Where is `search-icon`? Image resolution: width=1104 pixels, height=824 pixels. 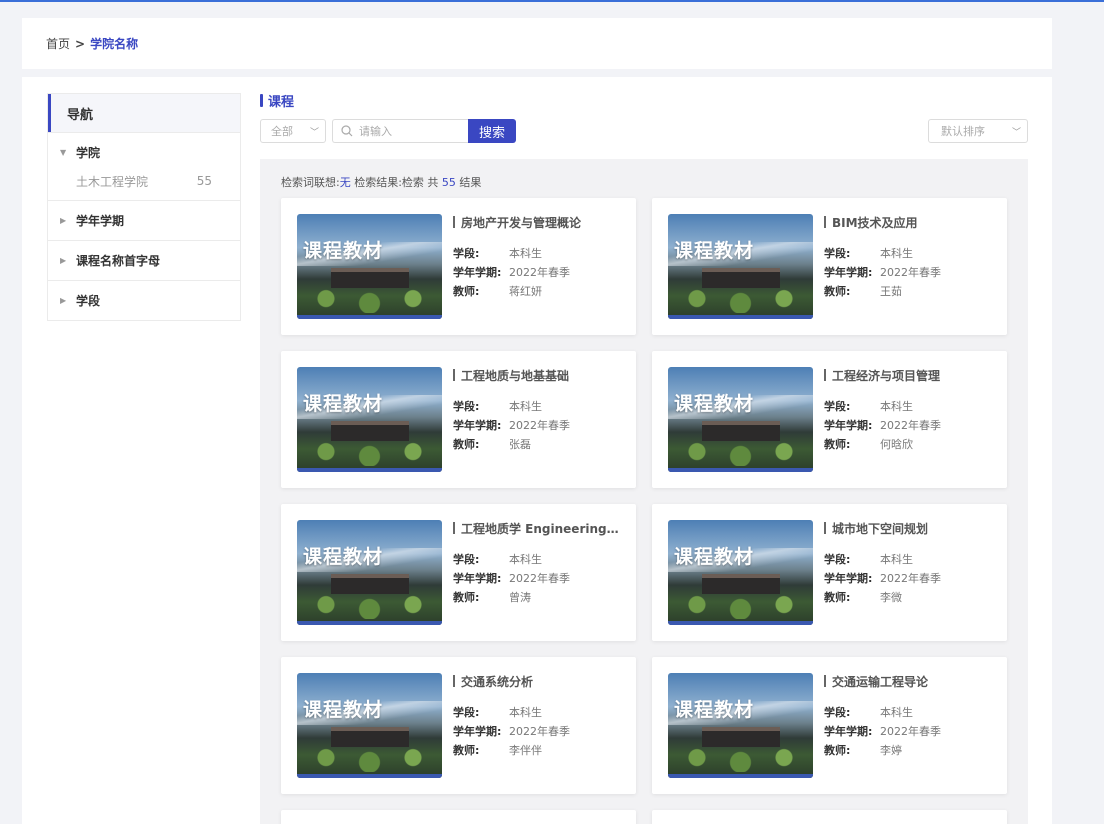
search-icon is located at coordinates (347, 131).